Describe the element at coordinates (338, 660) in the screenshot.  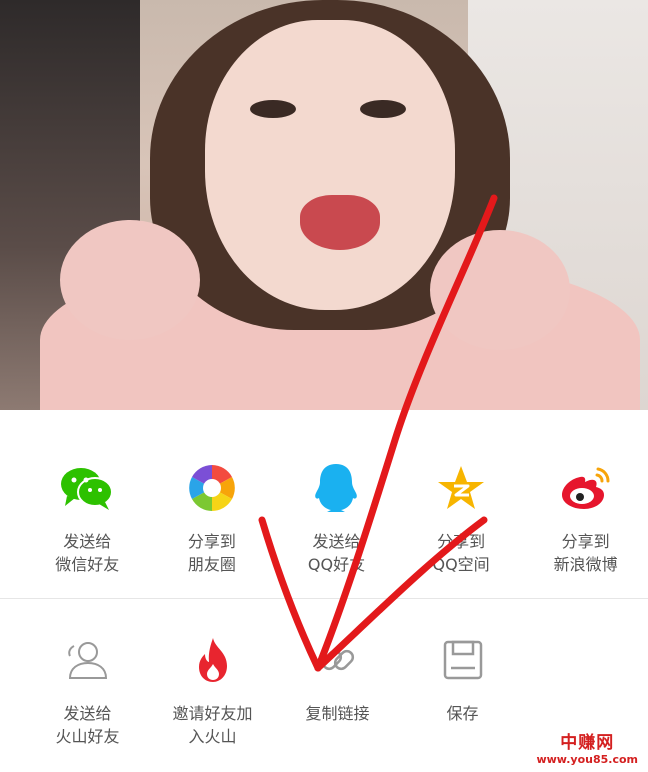
I see `link-icon` at that location.